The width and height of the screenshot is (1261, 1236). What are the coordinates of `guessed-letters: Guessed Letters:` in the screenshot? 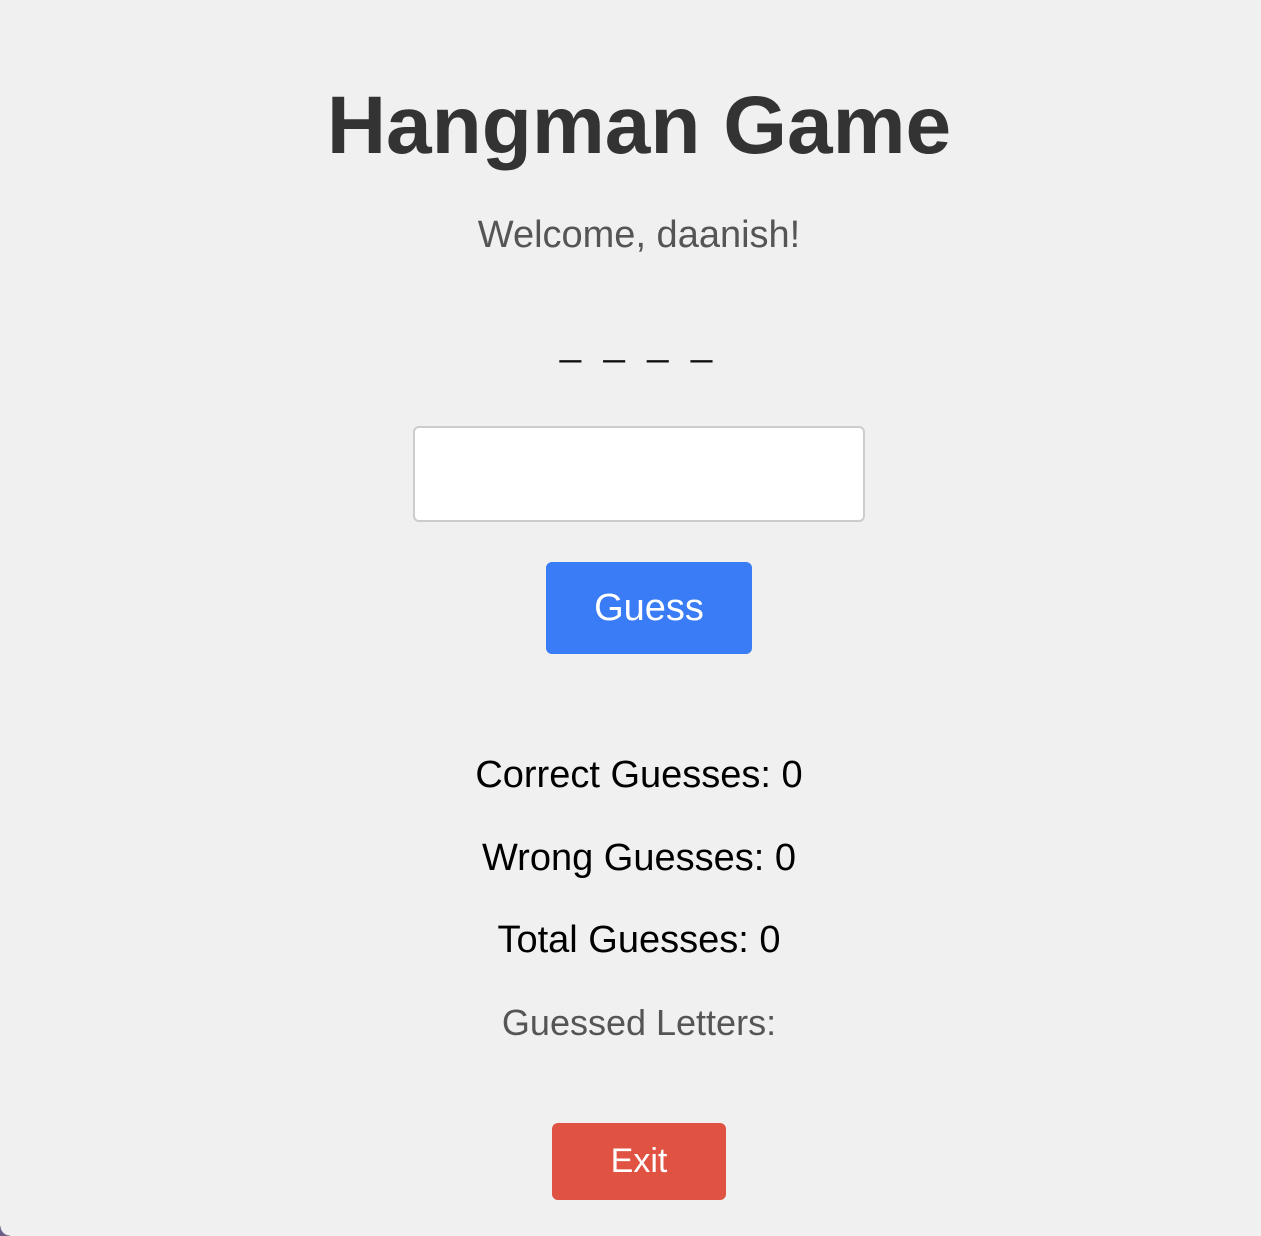 It's located at (639, 1022).